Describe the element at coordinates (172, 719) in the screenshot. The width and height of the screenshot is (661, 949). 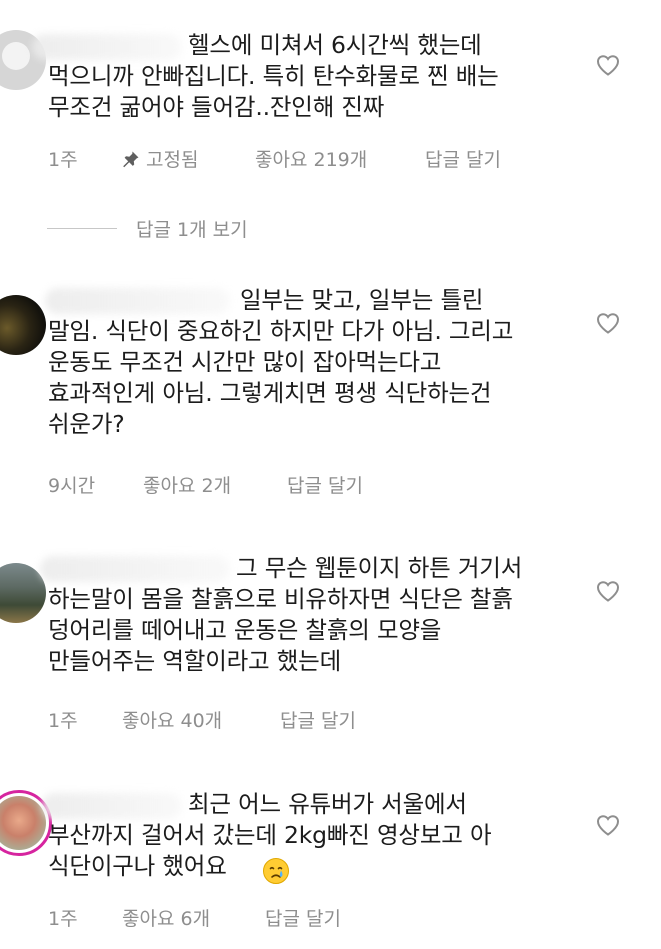
I see `likes-count: 좋아요 40개` at that location.